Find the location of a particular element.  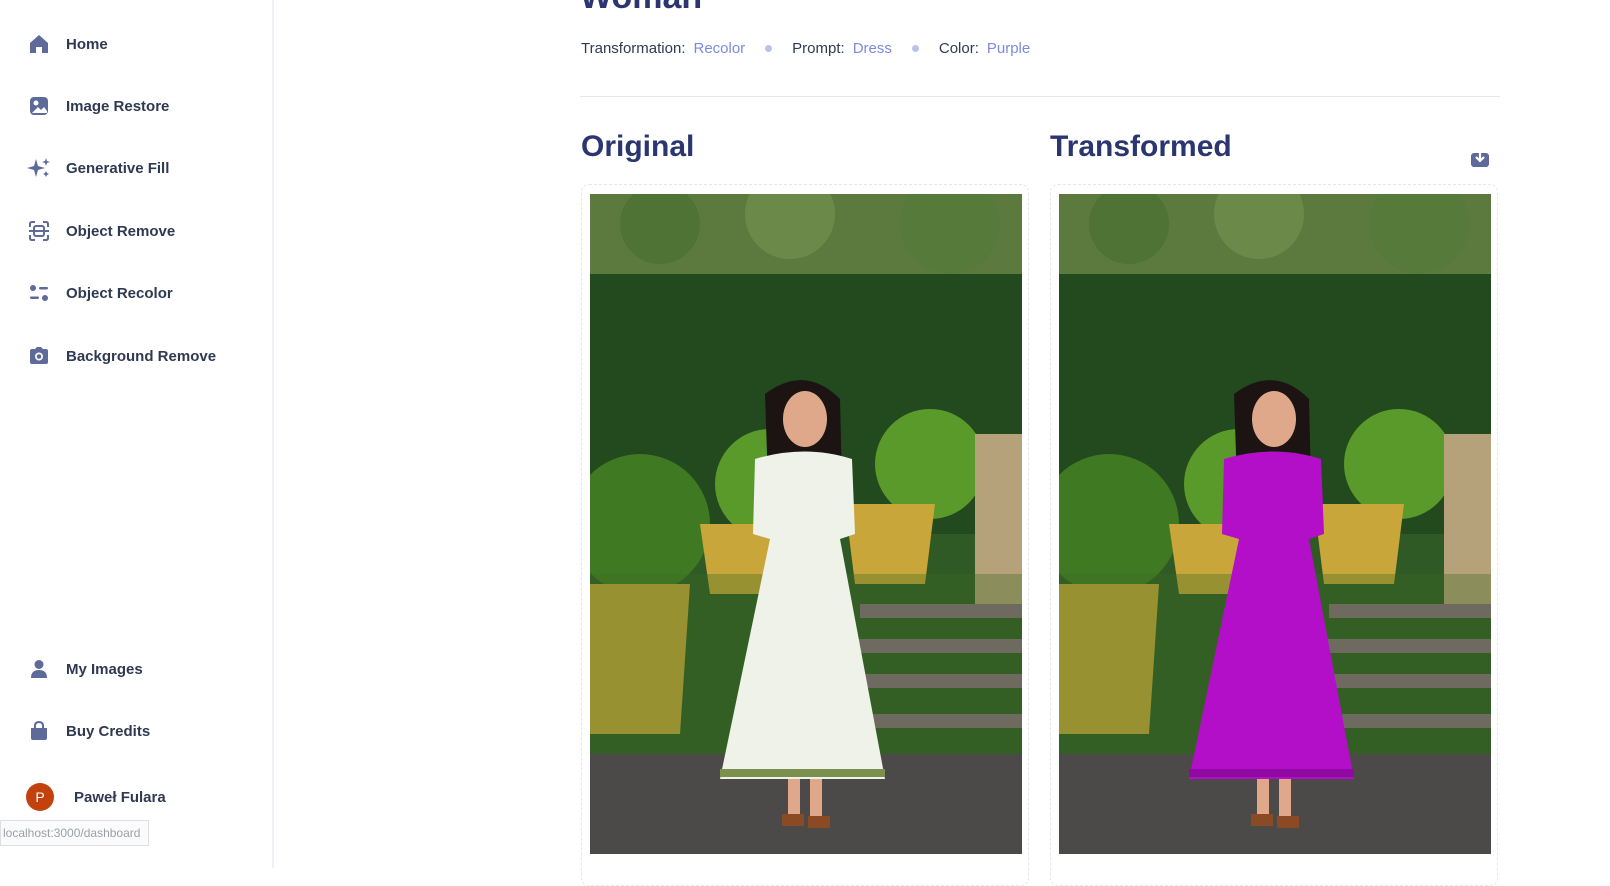

sidebar-item-label: Object Recolor is located at coordinates (119, 293).